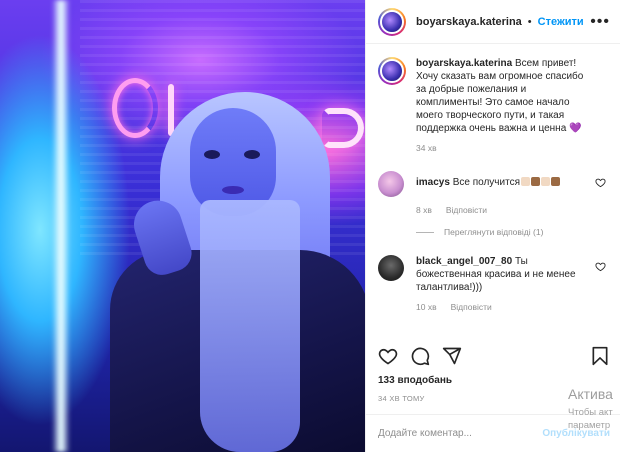 This screenshot has height=452, width=620. I want to click on comment-body: imacys Все получится, so click(505, 182).